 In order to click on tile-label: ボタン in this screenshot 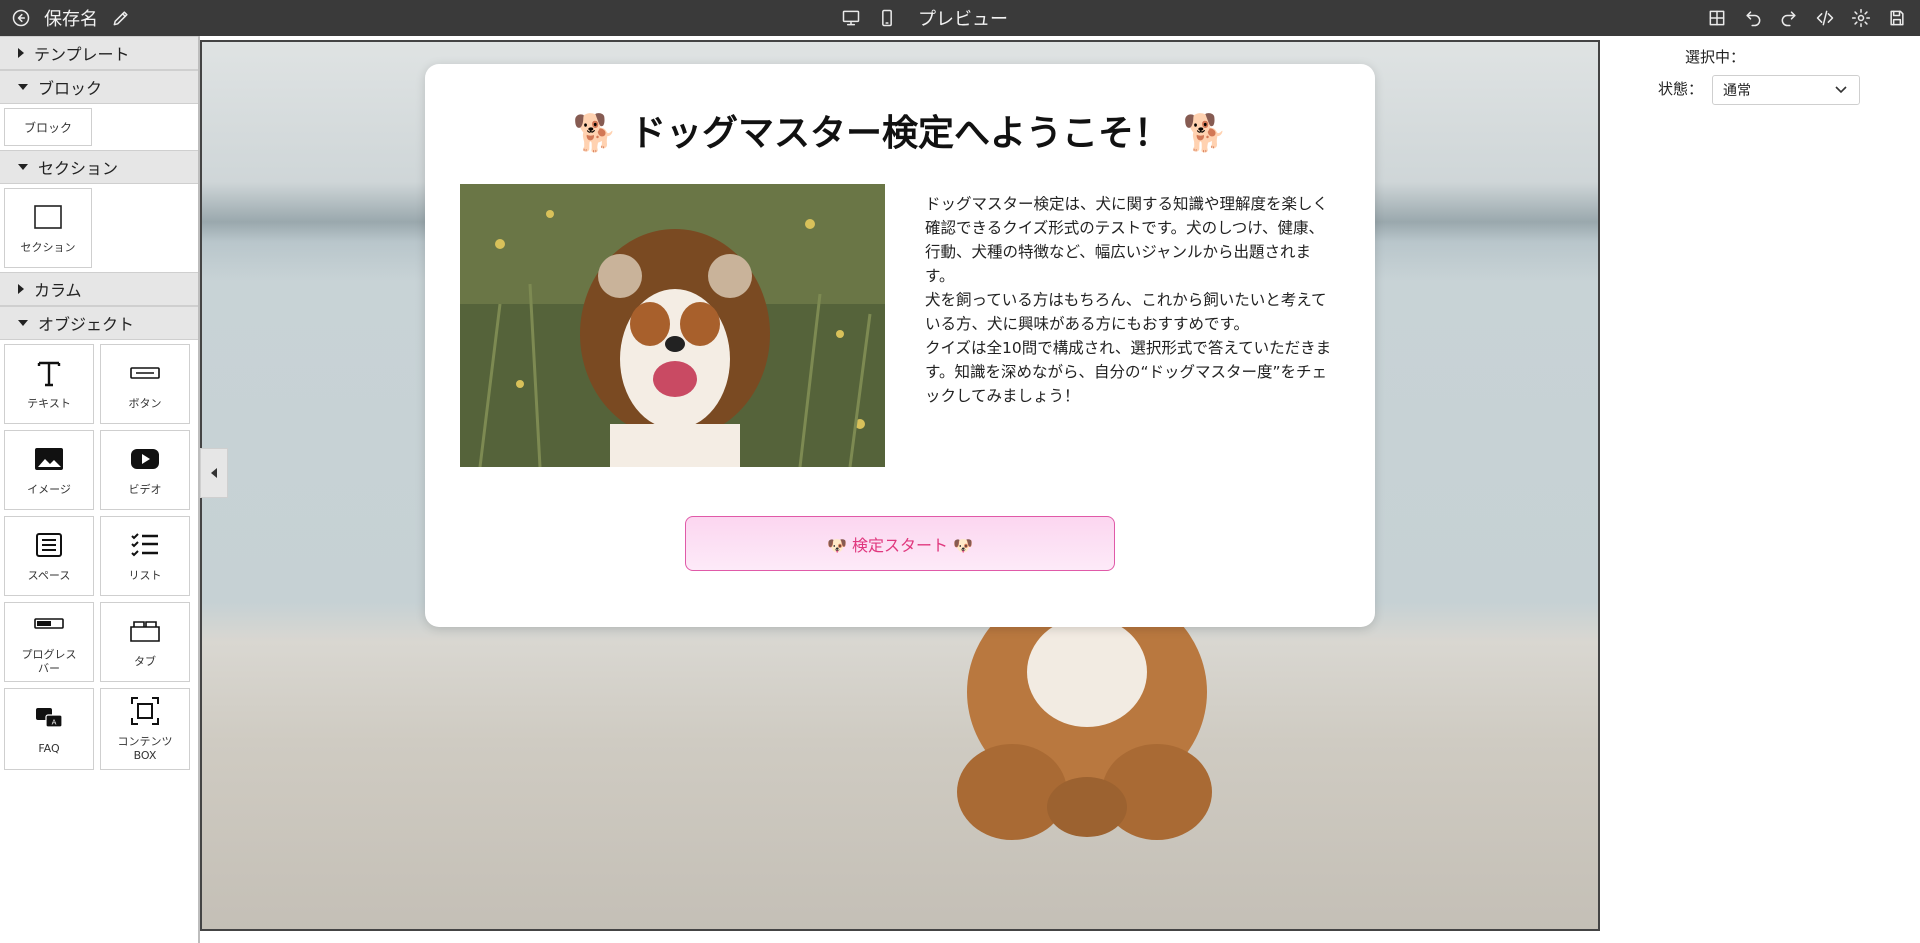, I will do `click(145, 403)`.